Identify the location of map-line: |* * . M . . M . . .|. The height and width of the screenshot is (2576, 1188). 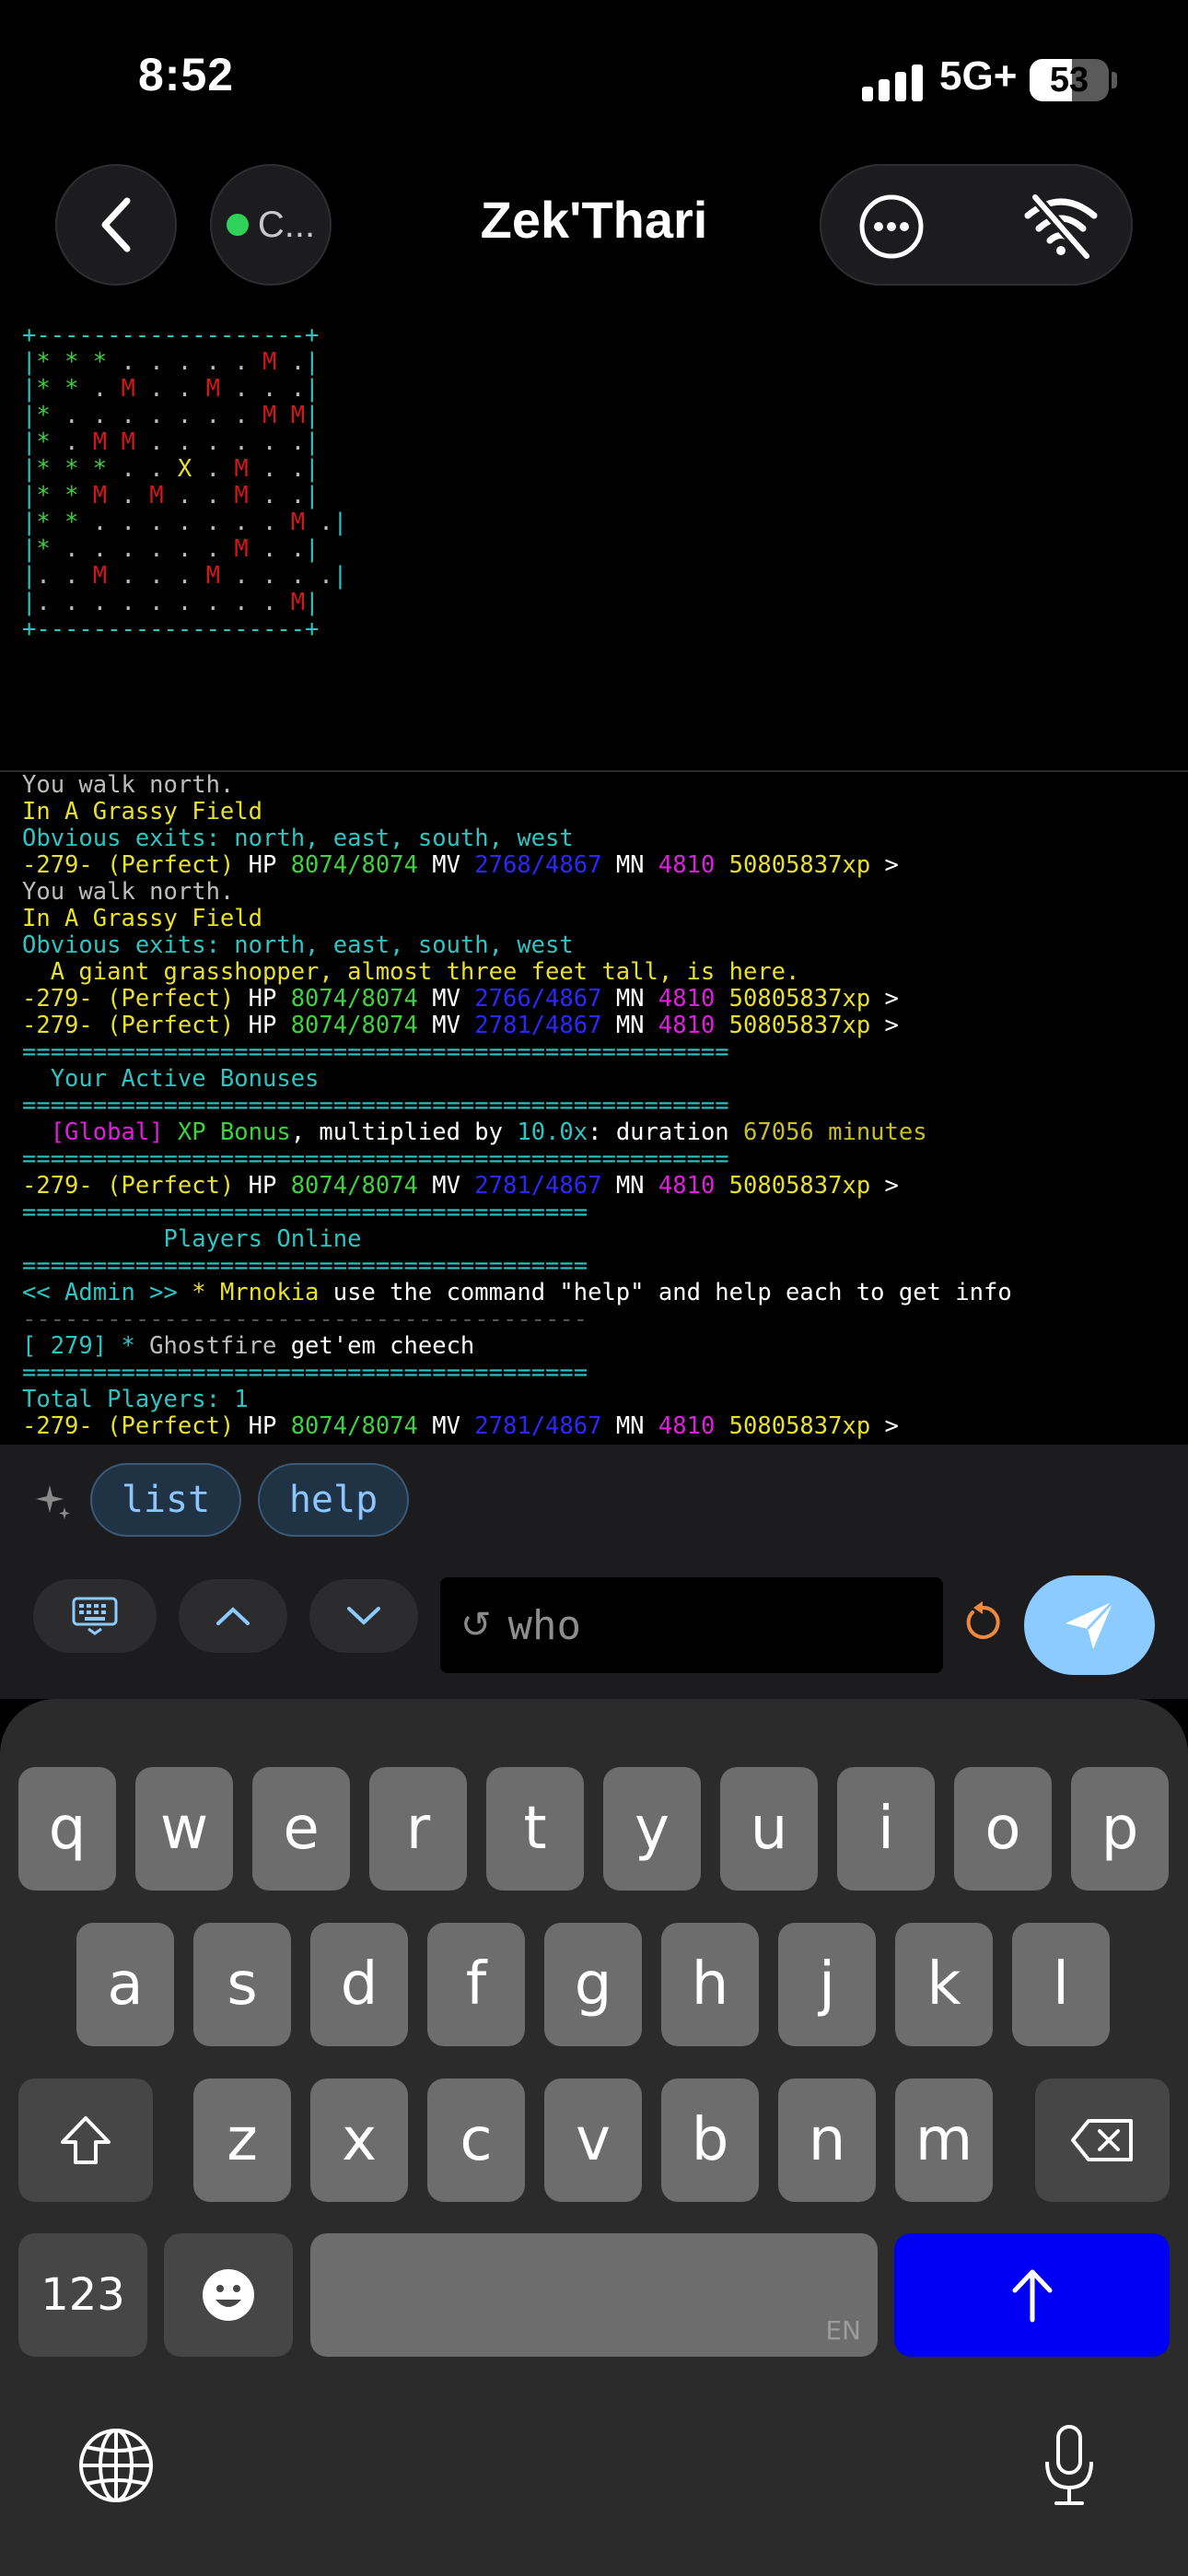
(184, 389).